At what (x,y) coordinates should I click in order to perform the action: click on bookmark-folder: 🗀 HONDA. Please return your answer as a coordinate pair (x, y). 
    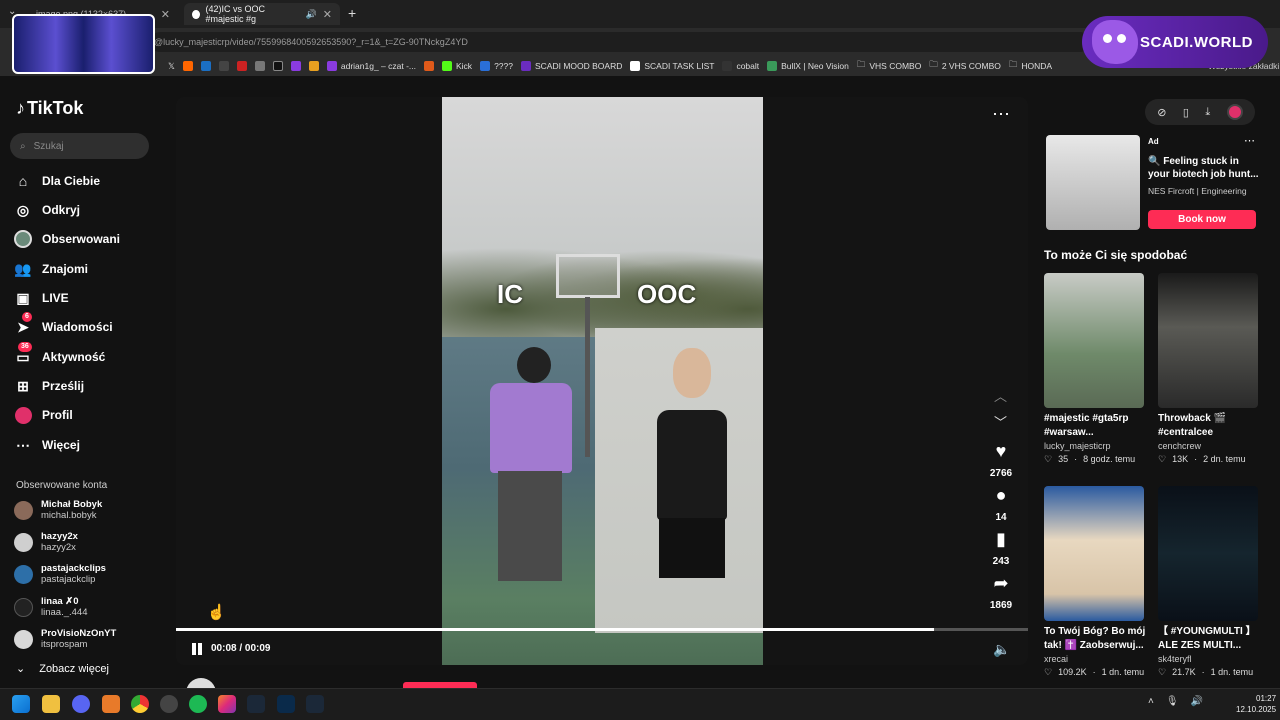
    Looking at the image, I should click on (1030, 66).